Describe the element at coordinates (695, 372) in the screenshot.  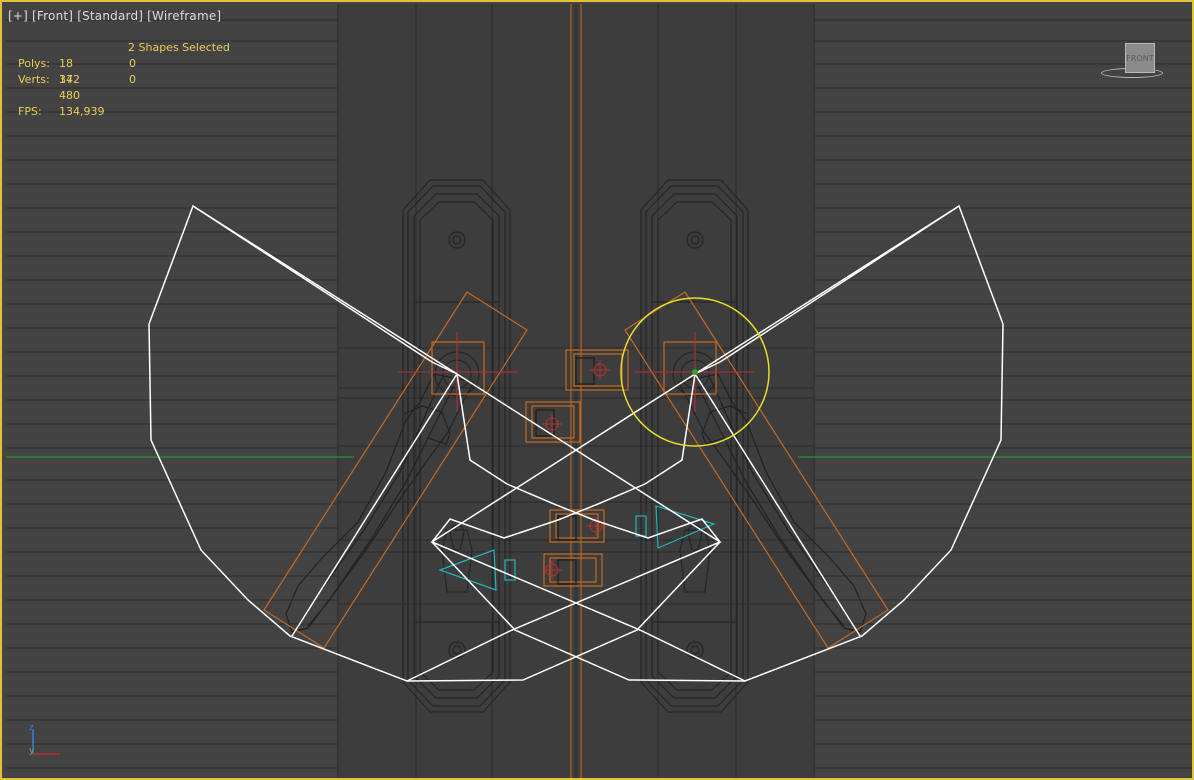
I see `gizmo-pivot-point` at that location.